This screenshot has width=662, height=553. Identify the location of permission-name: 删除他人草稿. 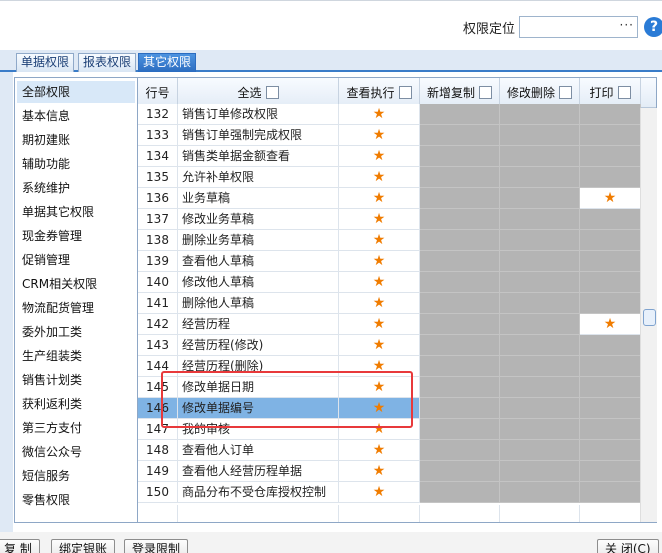
(258, 303).